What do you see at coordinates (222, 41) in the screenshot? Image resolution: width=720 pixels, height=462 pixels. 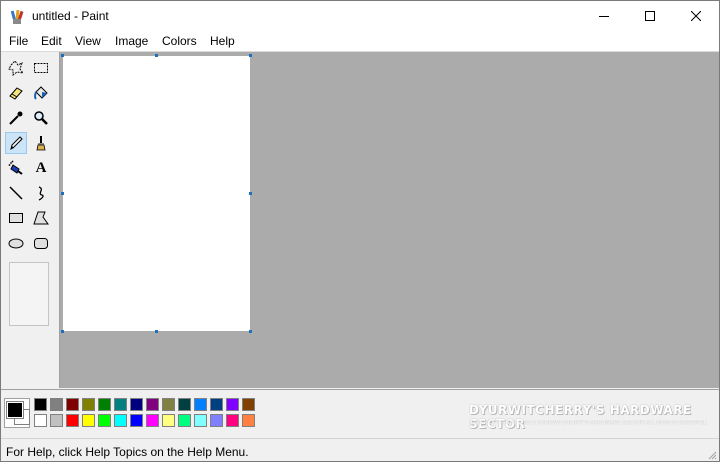 I see `menu-help: Help` at bounding box center [222, 41].